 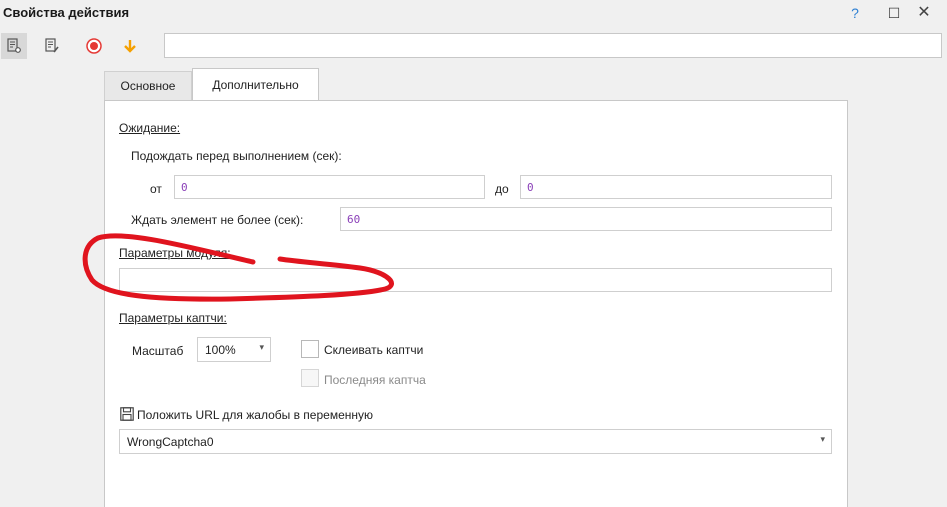 What do you see at coordinates (502, 189) in the screenshot?
I see `to-label: до` at bounding box center [502, 189].